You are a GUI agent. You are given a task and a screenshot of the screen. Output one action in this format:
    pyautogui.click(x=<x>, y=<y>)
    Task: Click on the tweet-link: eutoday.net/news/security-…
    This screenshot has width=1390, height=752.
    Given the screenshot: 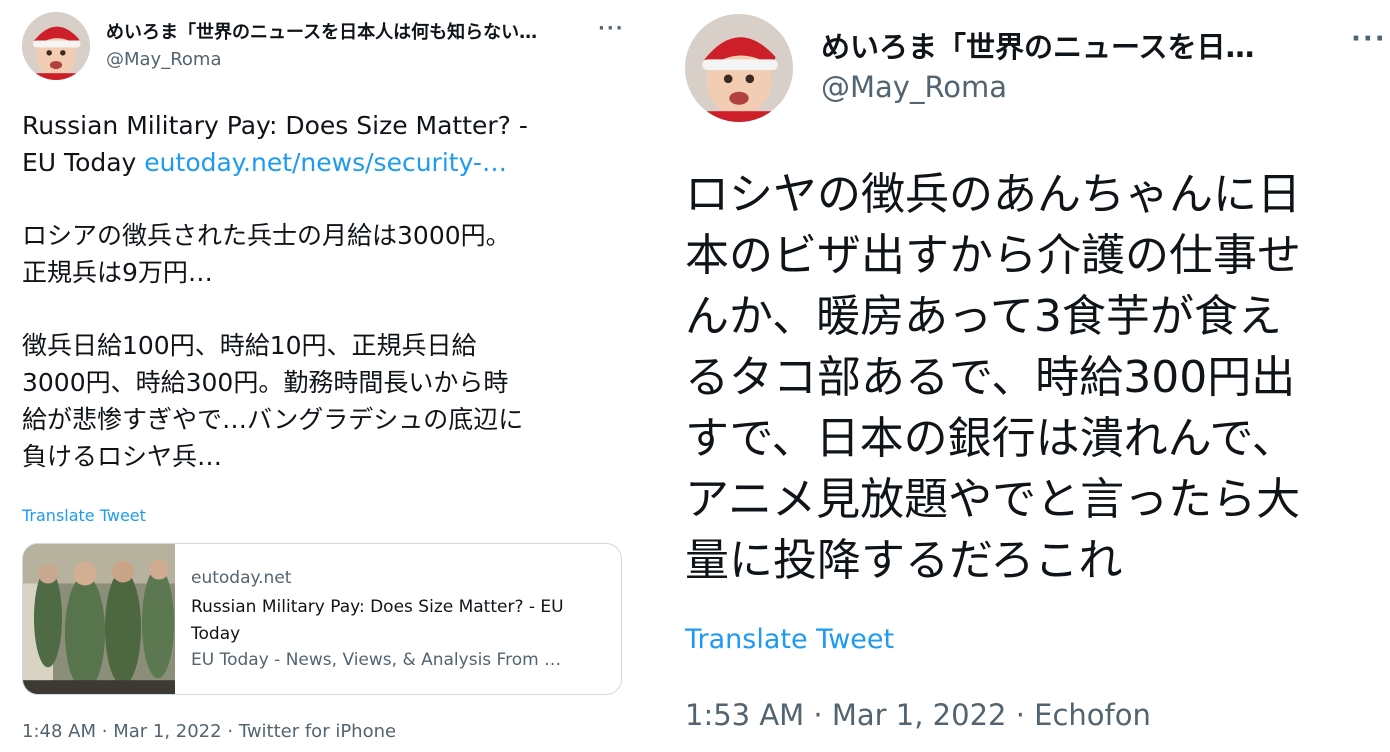 What is the action you would take?
    pyautogui.click(x=325, y=162)
    